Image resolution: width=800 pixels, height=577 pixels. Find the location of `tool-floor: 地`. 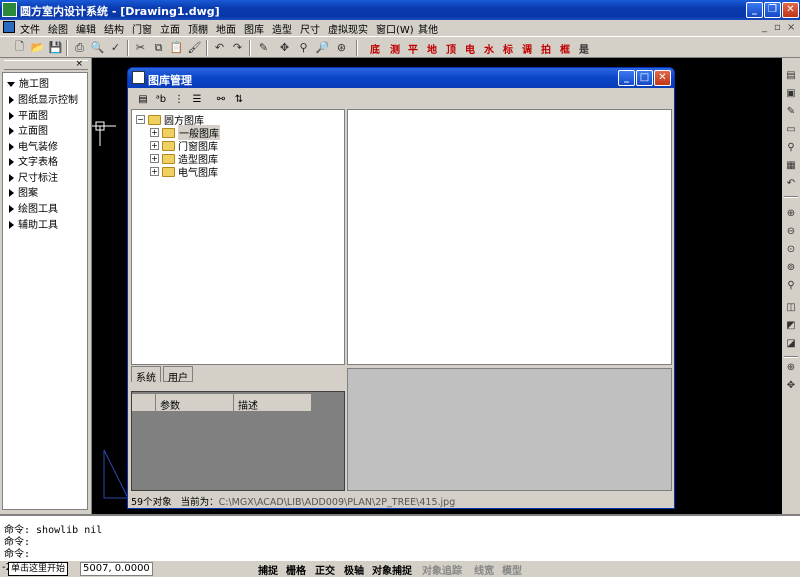

tool-floor: 地 is located at coordinates (432, 48).